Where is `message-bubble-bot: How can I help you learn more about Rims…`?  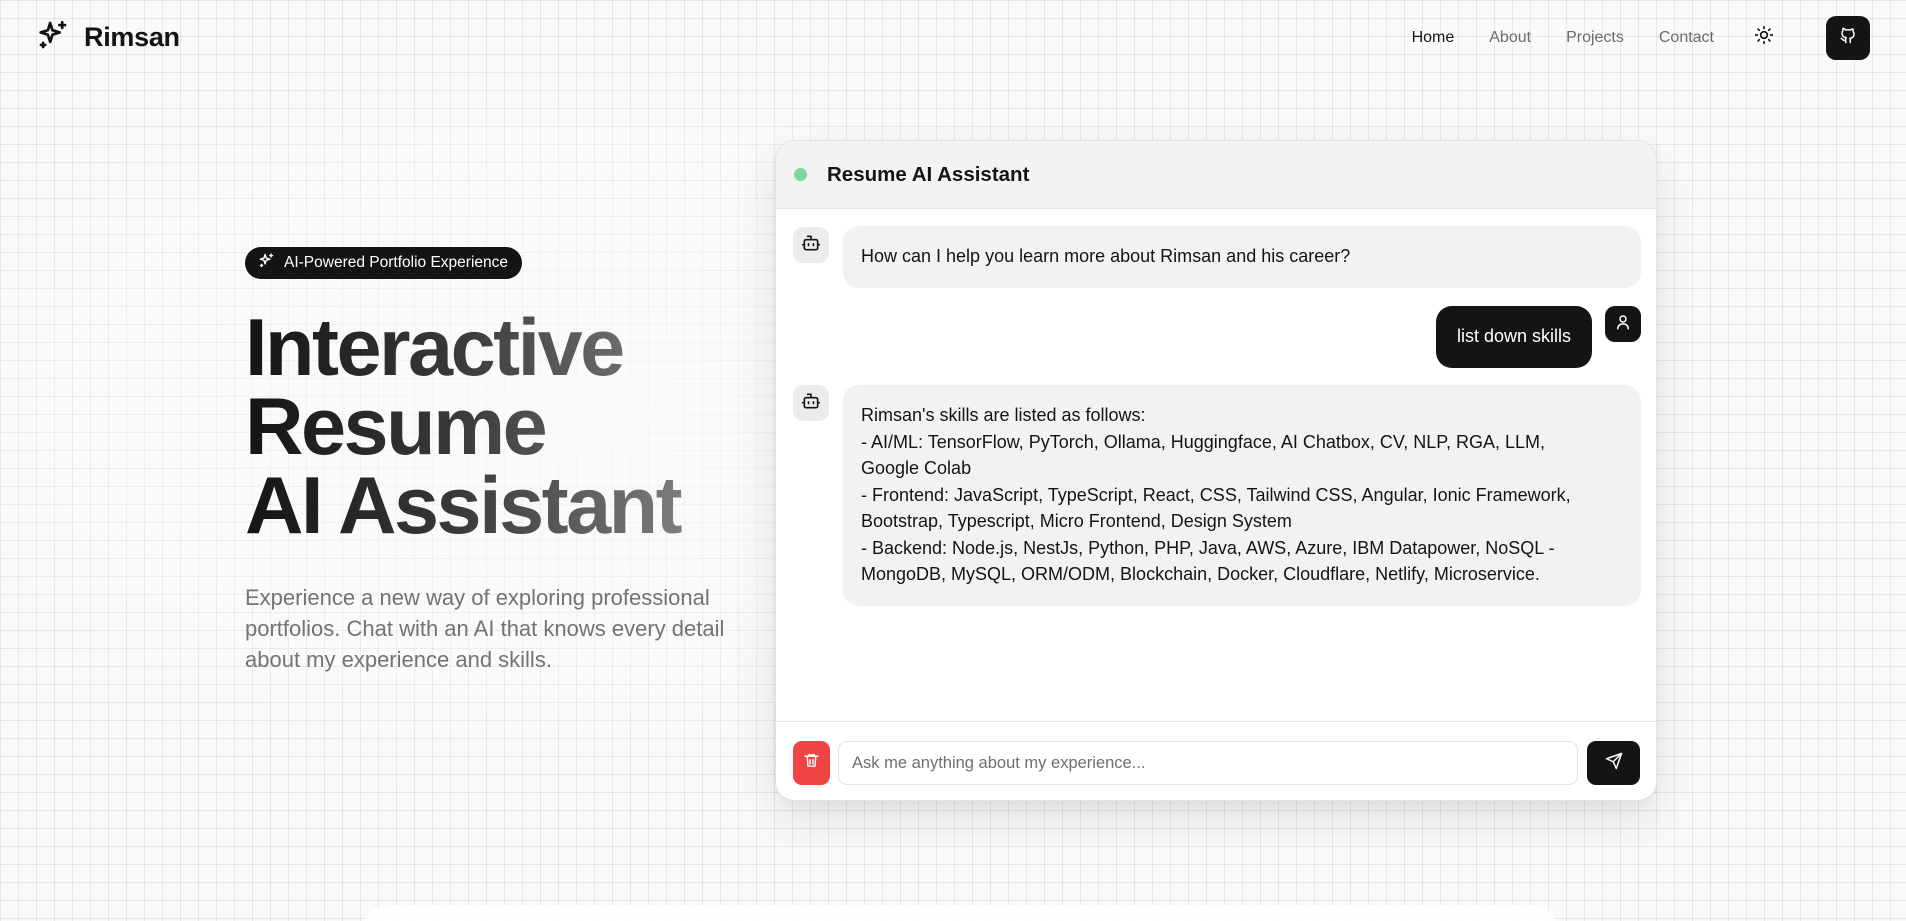
message-bubble-bot: How can I help you learn more about Rims… is located at coordinates (1242, 257).